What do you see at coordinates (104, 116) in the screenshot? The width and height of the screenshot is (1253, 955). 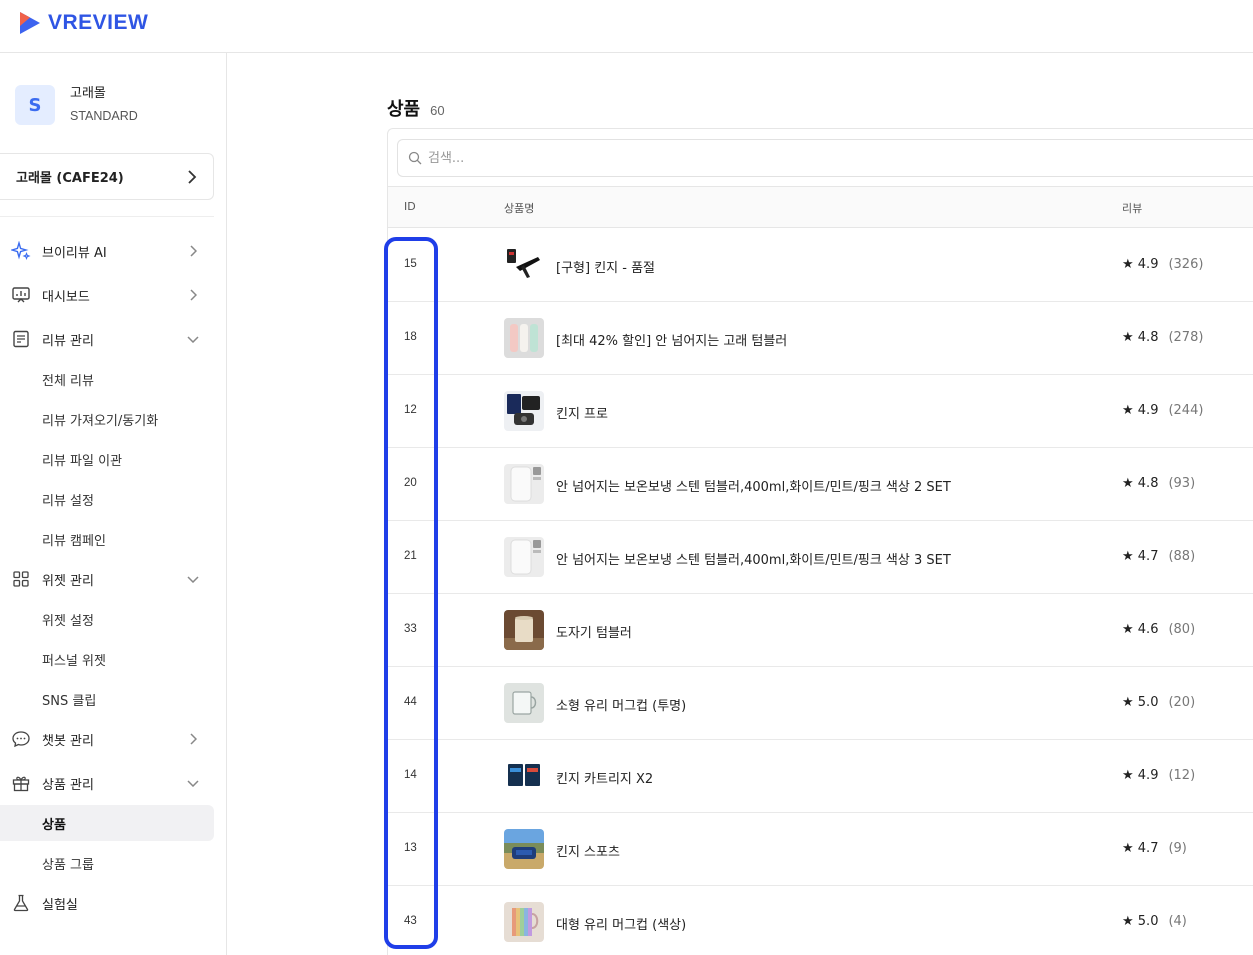 I see `account-plan: STANDARD` at bounding box center [104, 116].